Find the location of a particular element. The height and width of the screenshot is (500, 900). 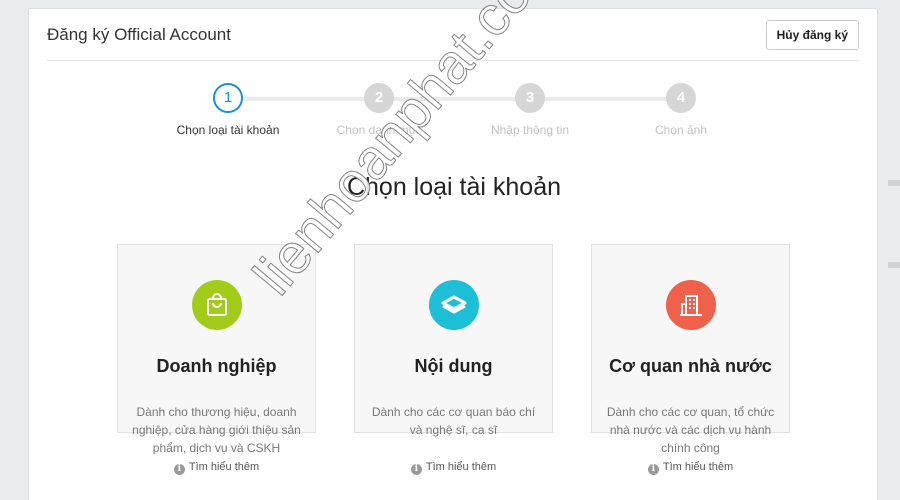

learn-more-link-government: i Tìm hiểu thêm is located at coordinates (690, 468).